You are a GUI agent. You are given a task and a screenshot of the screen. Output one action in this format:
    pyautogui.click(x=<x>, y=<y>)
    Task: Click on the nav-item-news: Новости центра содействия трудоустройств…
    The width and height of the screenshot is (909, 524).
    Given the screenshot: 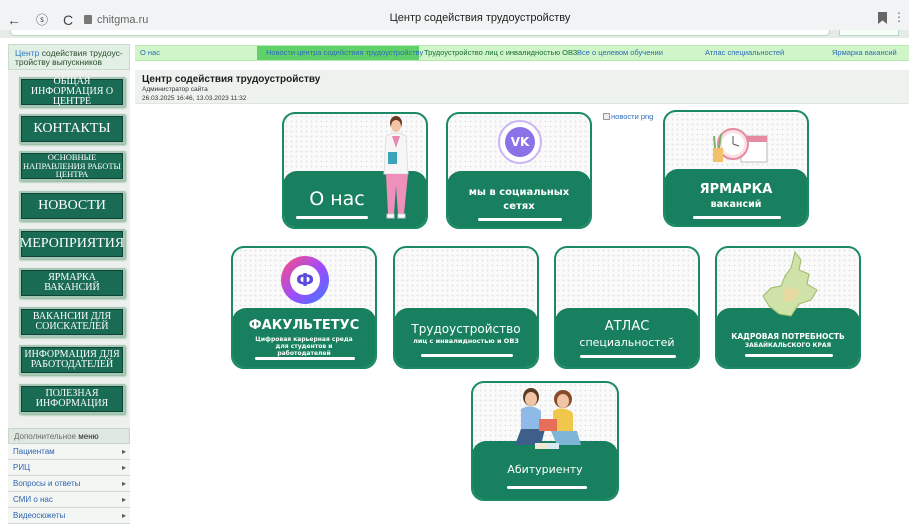 What is the action you would take?
    pyautogui.click(x=344, y=52)
    